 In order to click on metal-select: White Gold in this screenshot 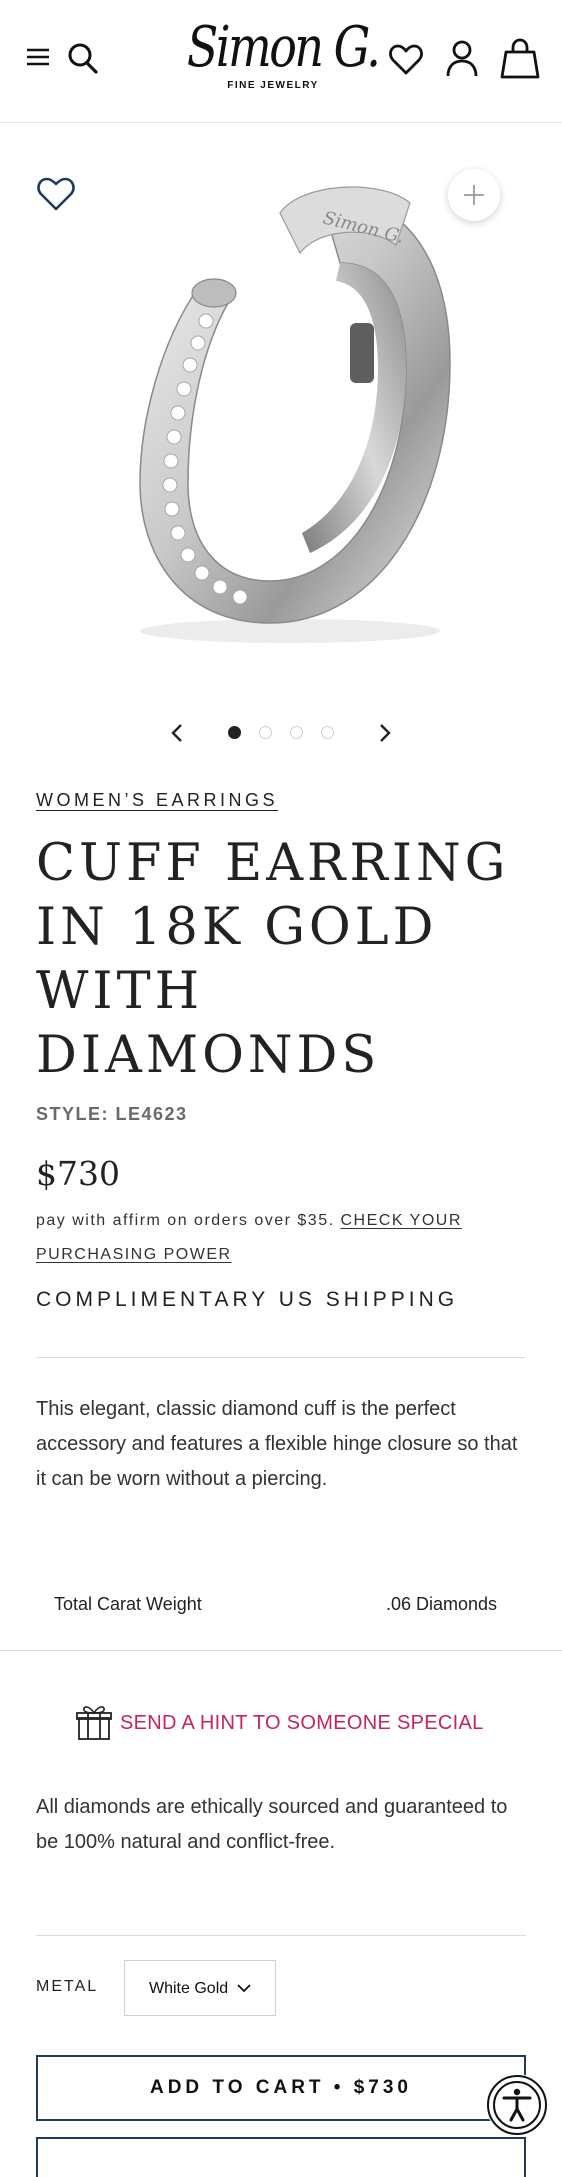, I will do `click(200, 1988)`.